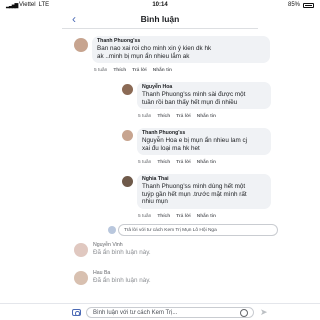 The image size is (320, 320). What do you see at coordinates (190, 102) in the screenshot?
I see `comment-text-line: tuần rồi ban thấy hết mụn đi nhiều` at bounding box center [190, 102].